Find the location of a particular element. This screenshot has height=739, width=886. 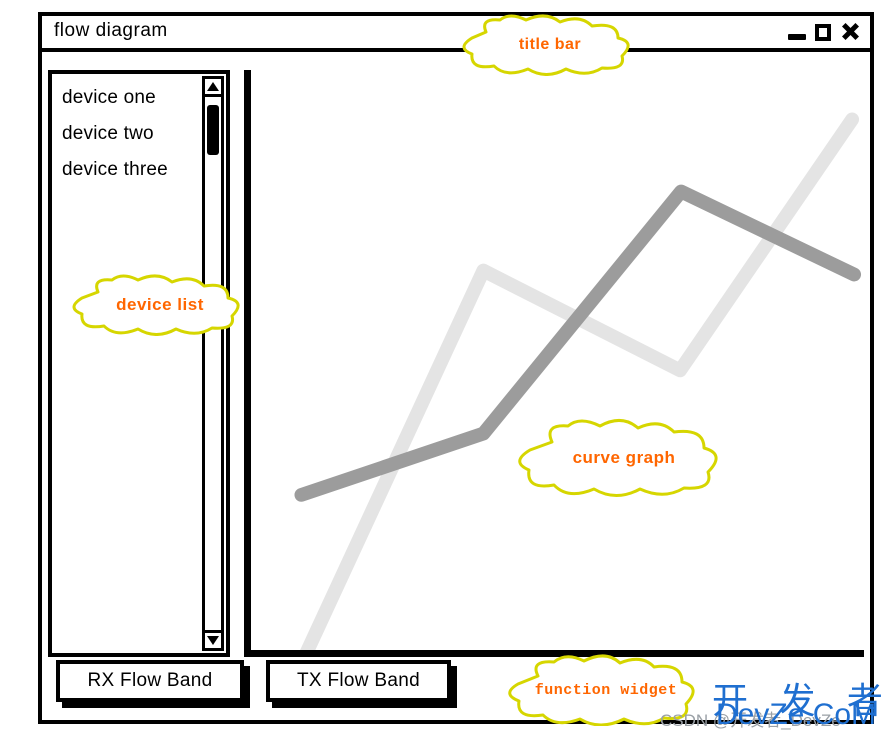

scroll-down-arrow-icon is located at coordinates (213, 639).